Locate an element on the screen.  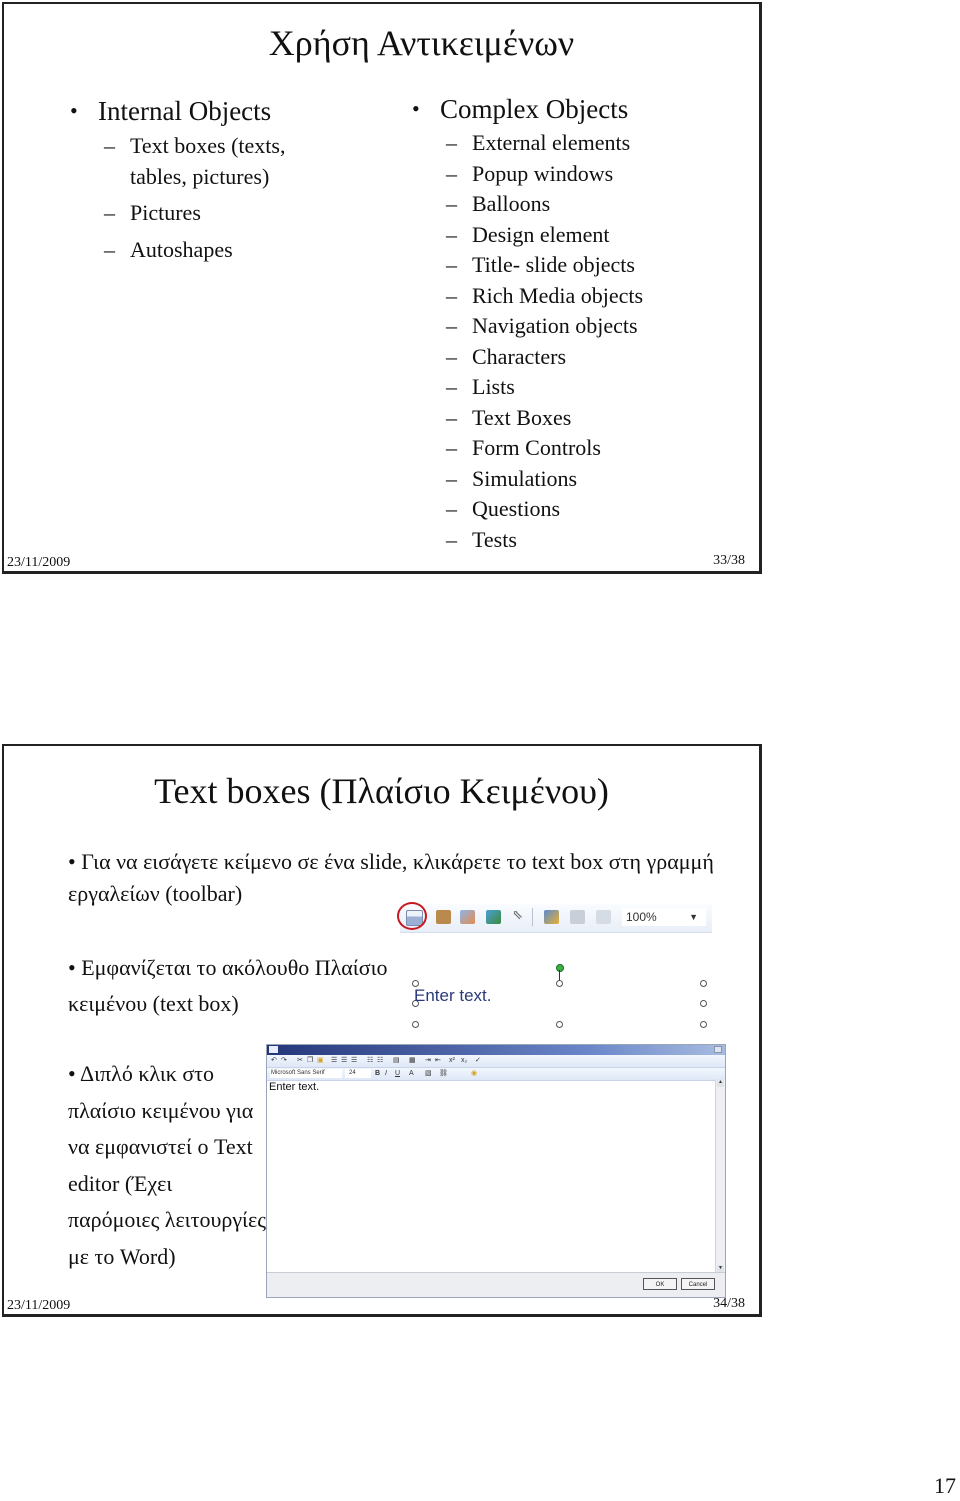
list-item-text: Simulations is located at coordinates (525, 478).